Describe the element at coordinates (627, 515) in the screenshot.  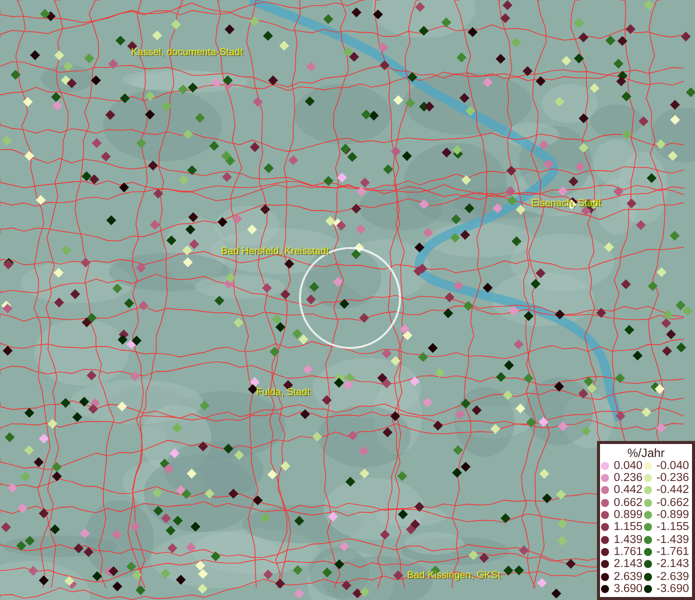
I see `legend-label: 0.899` at that location.